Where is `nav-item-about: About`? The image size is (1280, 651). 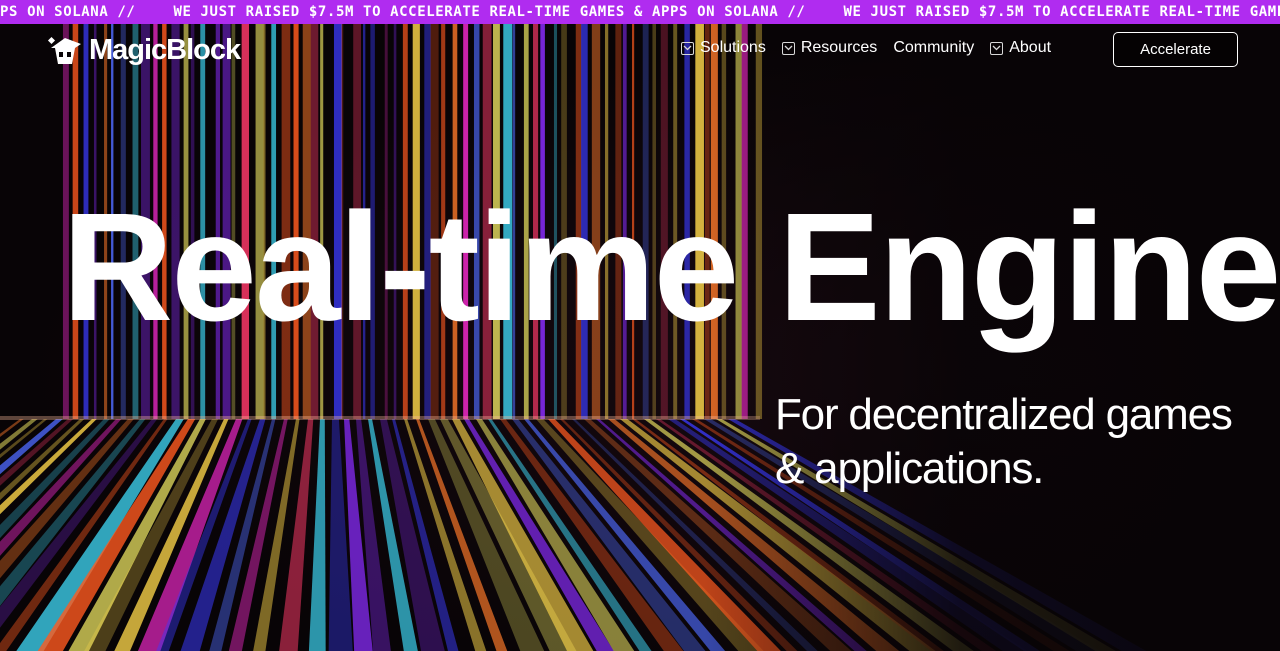
nav-item-about: About is located at coordinates (1020, 48).